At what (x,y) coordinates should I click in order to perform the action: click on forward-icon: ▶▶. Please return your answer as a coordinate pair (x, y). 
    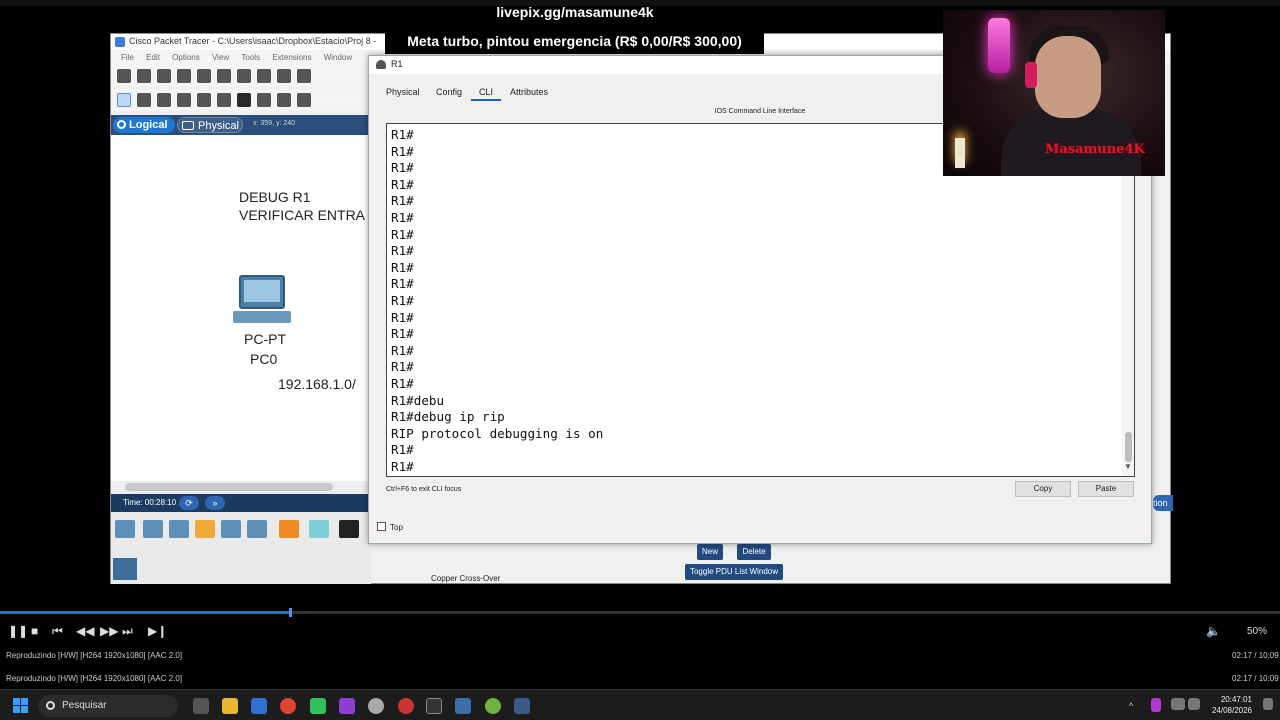
    Looking at the image, I should click on (109, 631).